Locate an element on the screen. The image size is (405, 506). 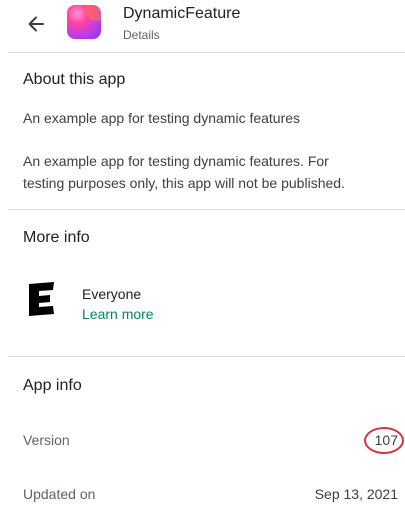
about-section-title: About this app is located at coordinates (74, 79).